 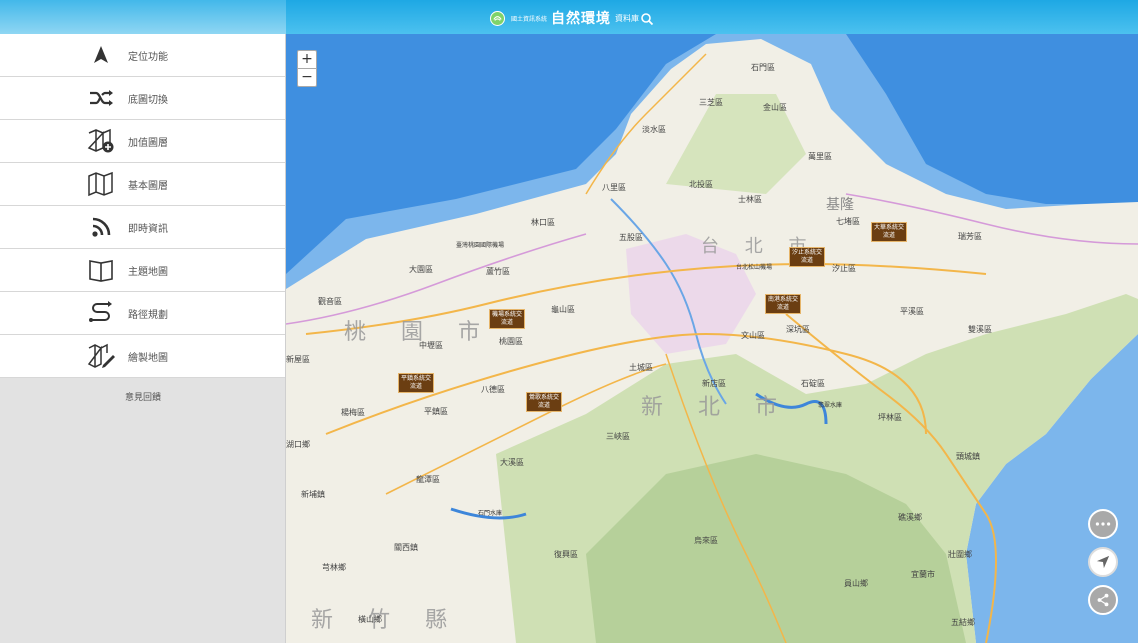 What do you see at coordinates (980, 329) in the screenshot?
I see `district-label: 雙溪區` at bounding box center [980, 329].